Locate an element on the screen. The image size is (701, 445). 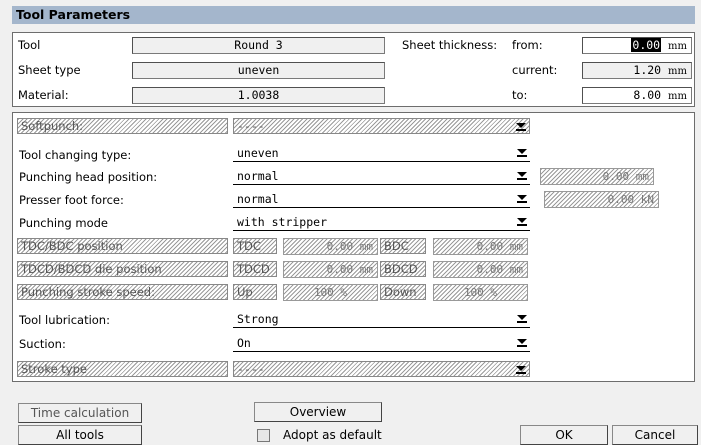
stroke-speed-label: Punching stroke speed: is located at coordinates (122, 292).